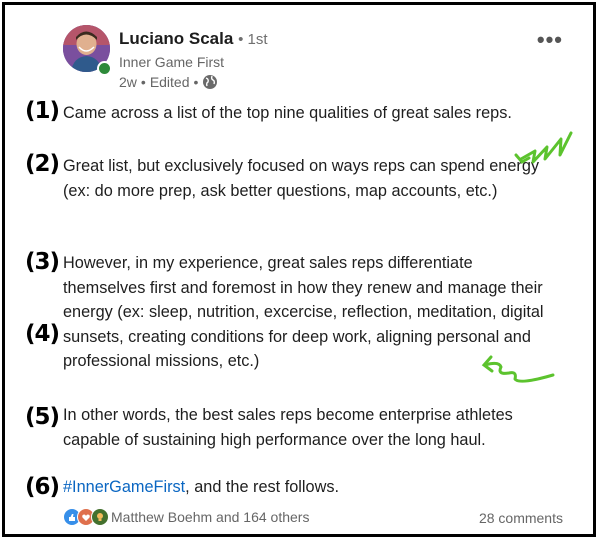 The image size is (598, 539). What do you see at coordinates (262, 487) in the screenshot?
I see `paragraph-6-text: , and the rest follows.` at bounding box center [262, 487].